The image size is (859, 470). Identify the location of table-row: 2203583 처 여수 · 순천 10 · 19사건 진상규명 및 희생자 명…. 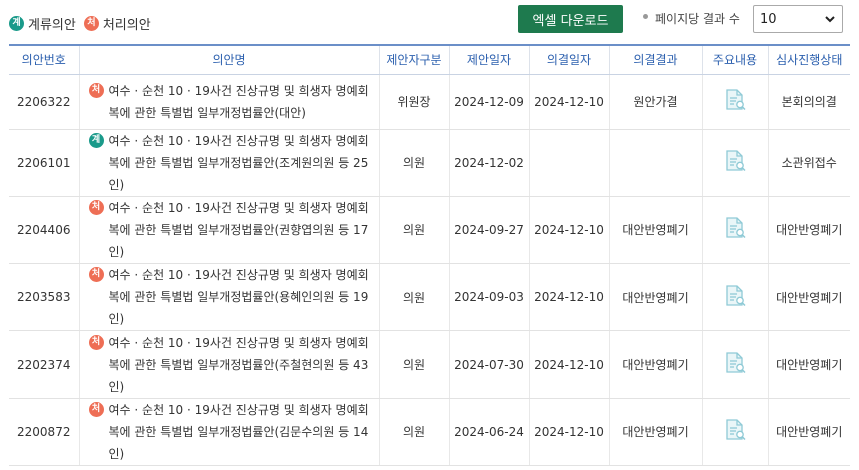
(429, 297).